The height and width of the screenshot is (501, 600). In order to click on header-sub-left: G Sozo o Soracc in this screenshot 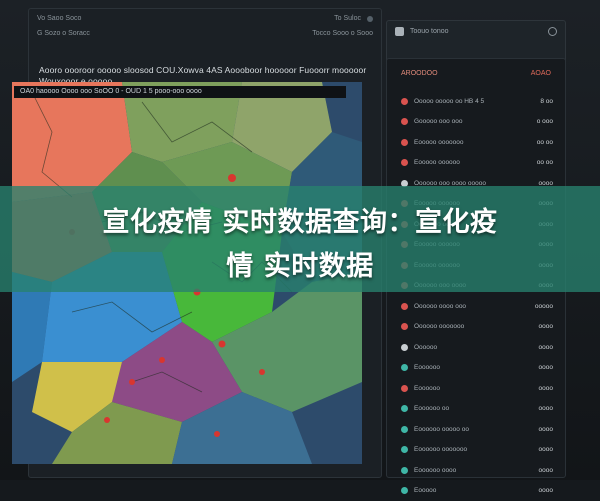, I will do `click(63, 33)`.